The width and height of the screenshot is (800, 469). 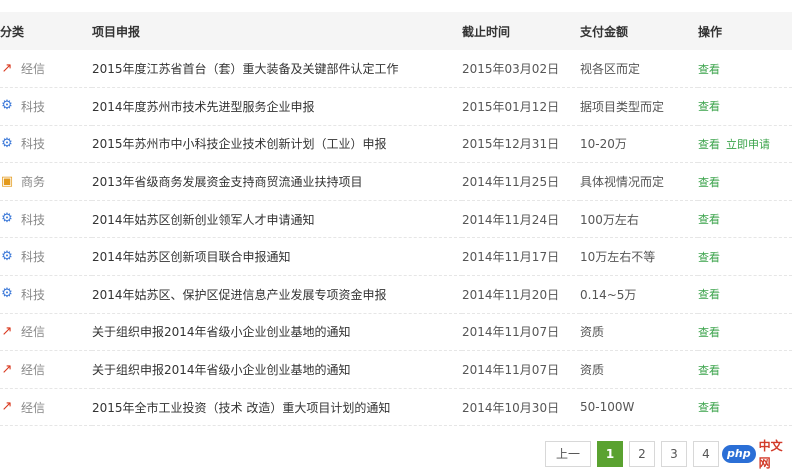 I want to click on project-title-cell: 2013年省级商务发展资金支持商贸流通业扶持项目, so click(x=277, y=182).